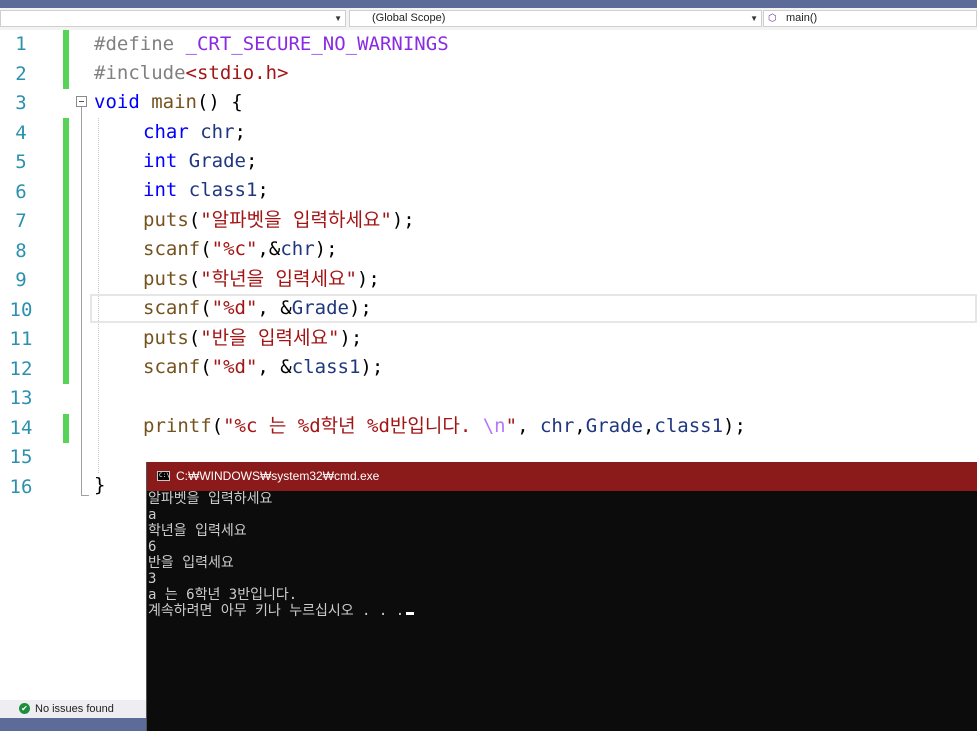 The height and width of the screenshot is (731, 977). I want to click on line-number: 2, so click(21, 74).